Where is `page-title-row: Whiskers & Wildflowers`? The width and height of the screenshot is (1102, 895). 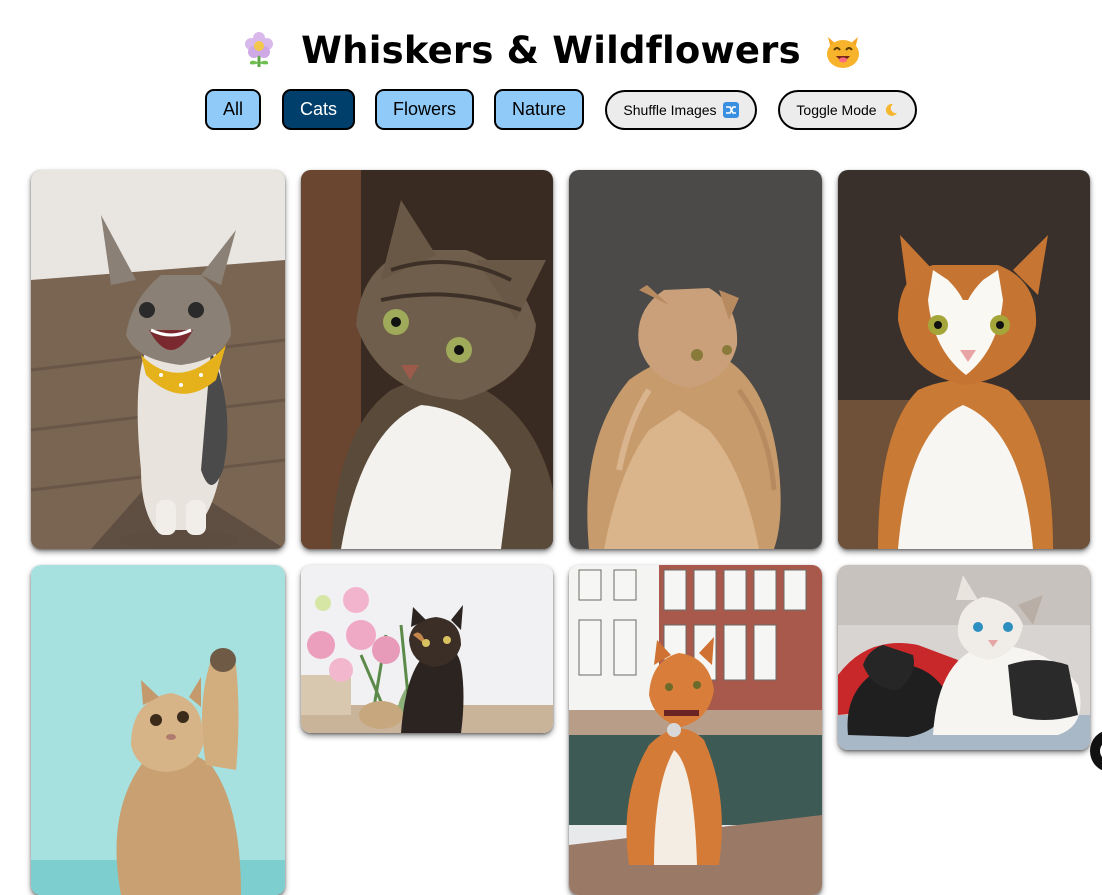
page-title-row: Whiskers & Wildflowers is located at coordinates (551, 50).